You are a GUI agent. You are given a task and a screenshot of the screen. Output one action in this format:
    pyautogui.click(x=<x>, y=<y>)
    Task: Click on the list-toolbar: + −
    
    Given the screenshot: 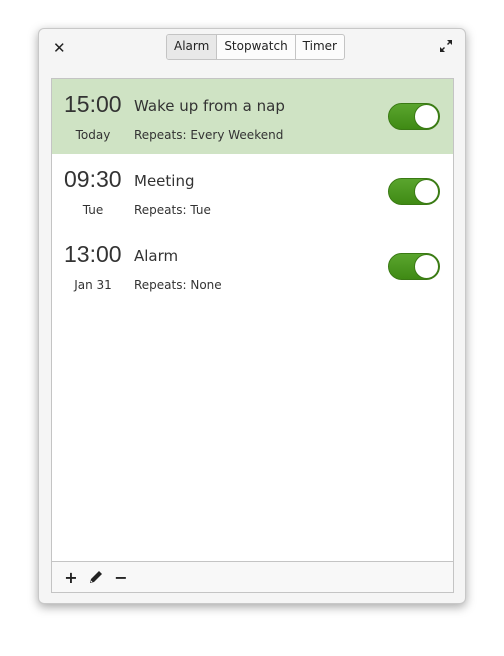 What is the action you would take?
    pyautogui.click(x=252, y=576)
    